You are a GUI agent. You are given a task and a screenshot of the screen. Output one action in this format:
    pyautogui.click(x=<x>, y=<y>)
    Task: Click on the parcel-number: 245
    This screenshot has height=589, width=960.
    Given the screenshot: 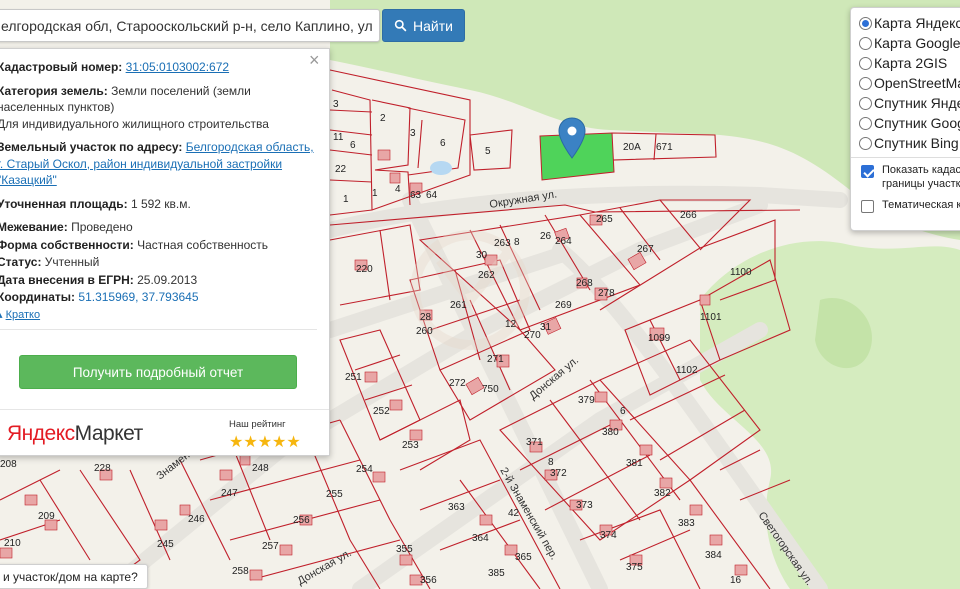 What is the action you would take?
    pyautogui.click(x=165, y=544)
    